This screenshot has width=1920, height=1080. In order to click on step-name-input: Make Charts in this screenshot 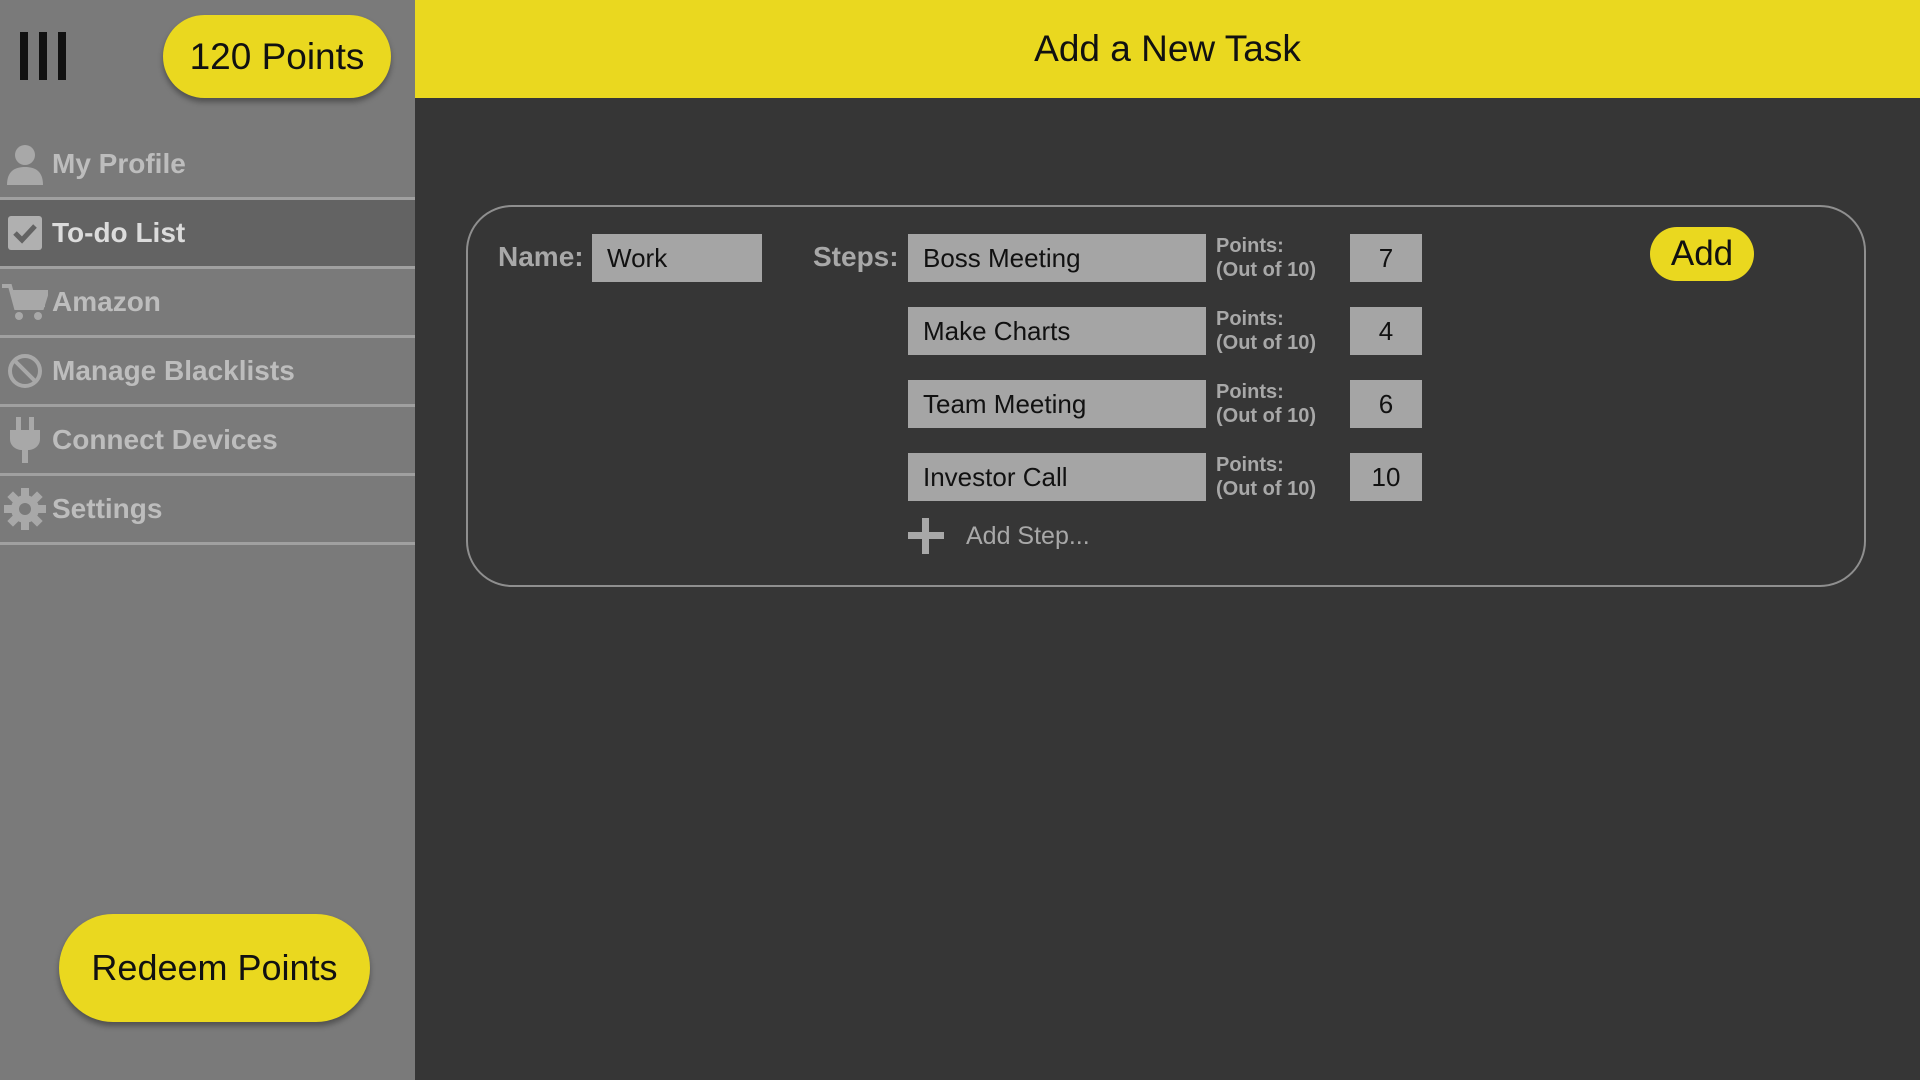, I will do `click(1057, 331)`.